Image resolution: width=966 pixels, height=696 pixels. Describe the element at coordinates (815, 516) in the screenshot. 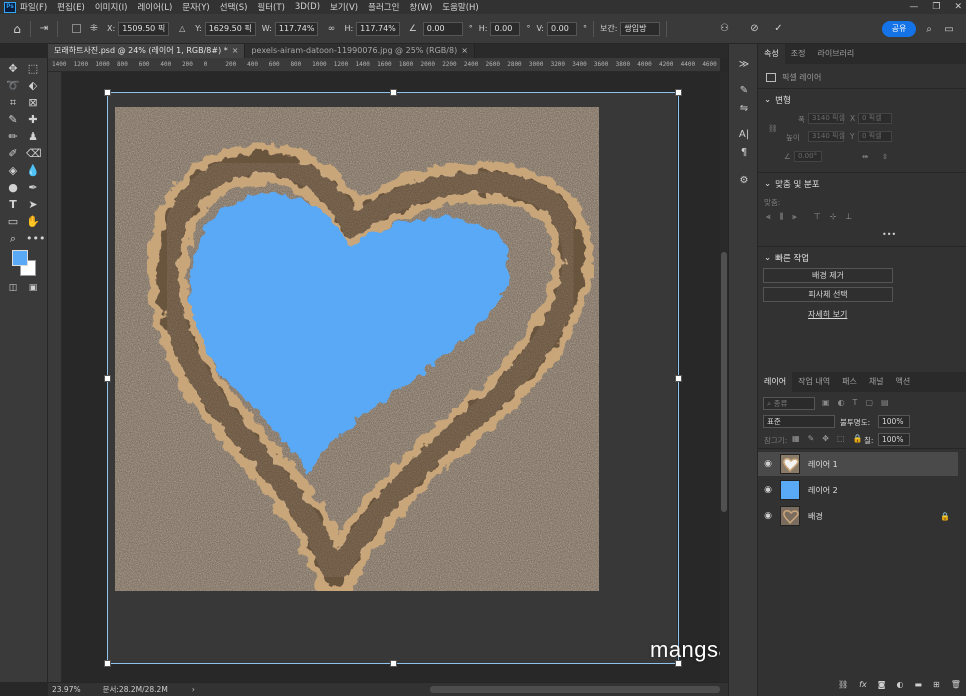

I see `layer-name: 배경` at that location.